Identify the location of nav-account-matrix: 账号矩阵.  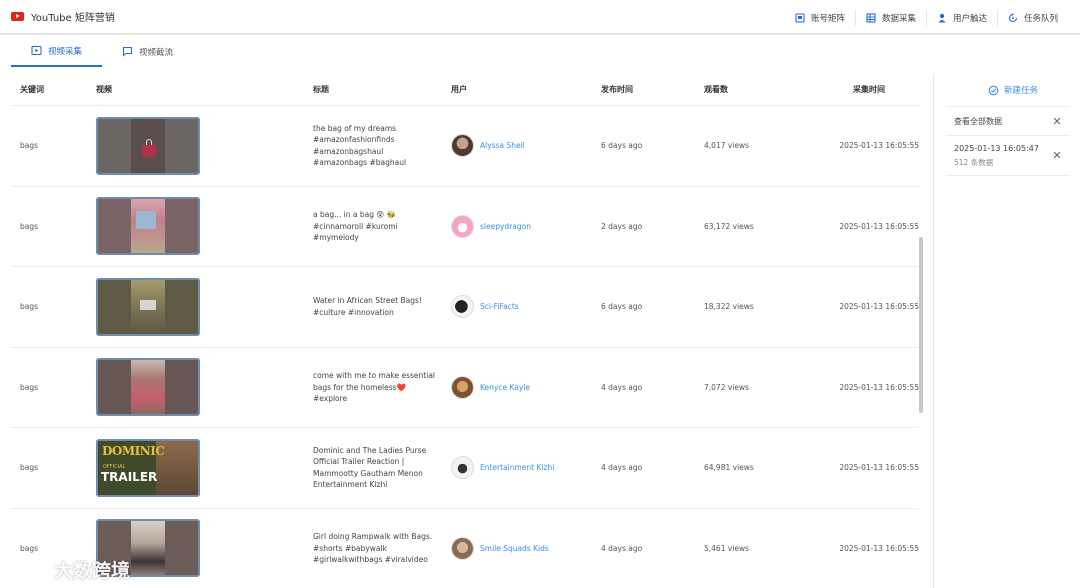
(820, 18).